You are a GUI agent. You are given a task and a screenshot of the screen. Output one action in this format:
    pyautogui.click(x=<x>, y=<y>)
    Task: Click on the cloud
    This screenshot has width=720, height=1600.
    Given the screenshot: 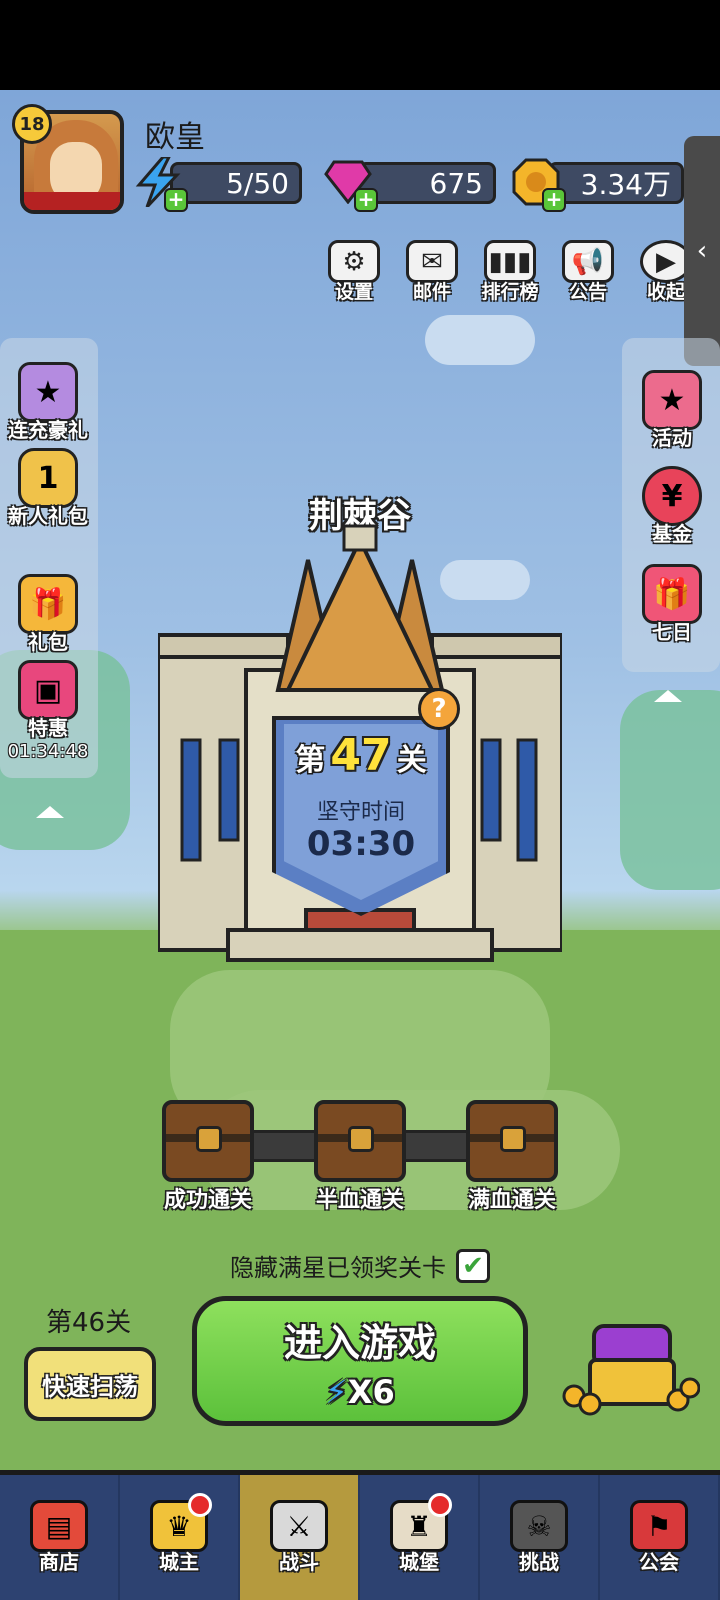 What is the action you would take?
    pyautogui.click(x=480, y=340)
    